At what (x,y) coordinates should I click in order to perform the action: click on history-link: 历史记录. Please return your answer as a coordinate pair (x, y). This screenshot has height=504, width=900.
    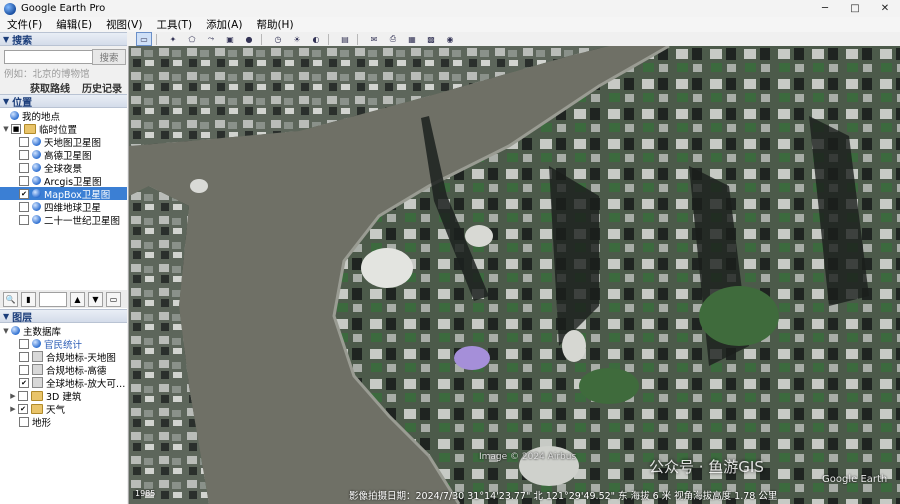
    Looking at the image, I should click on (102, 87).